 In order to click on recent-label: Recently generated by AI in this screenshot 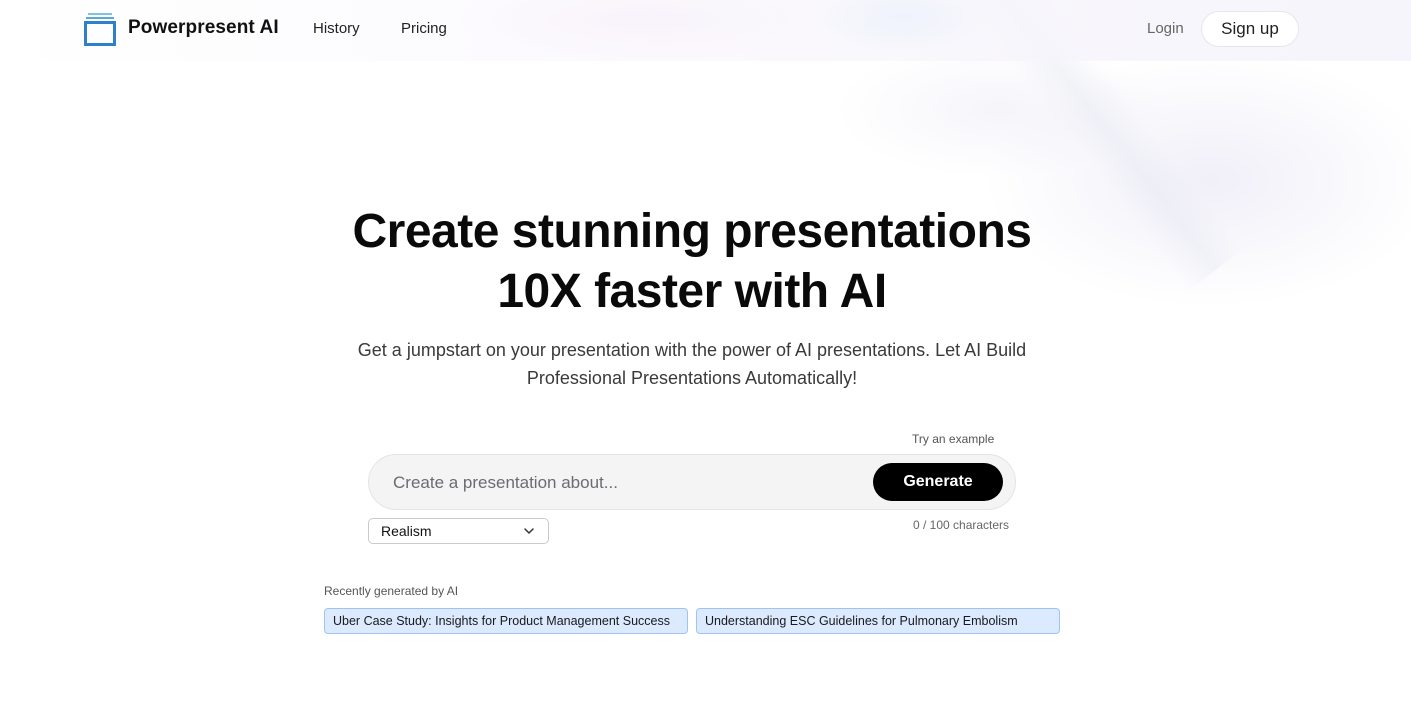, I will do `click(391, 591)`.